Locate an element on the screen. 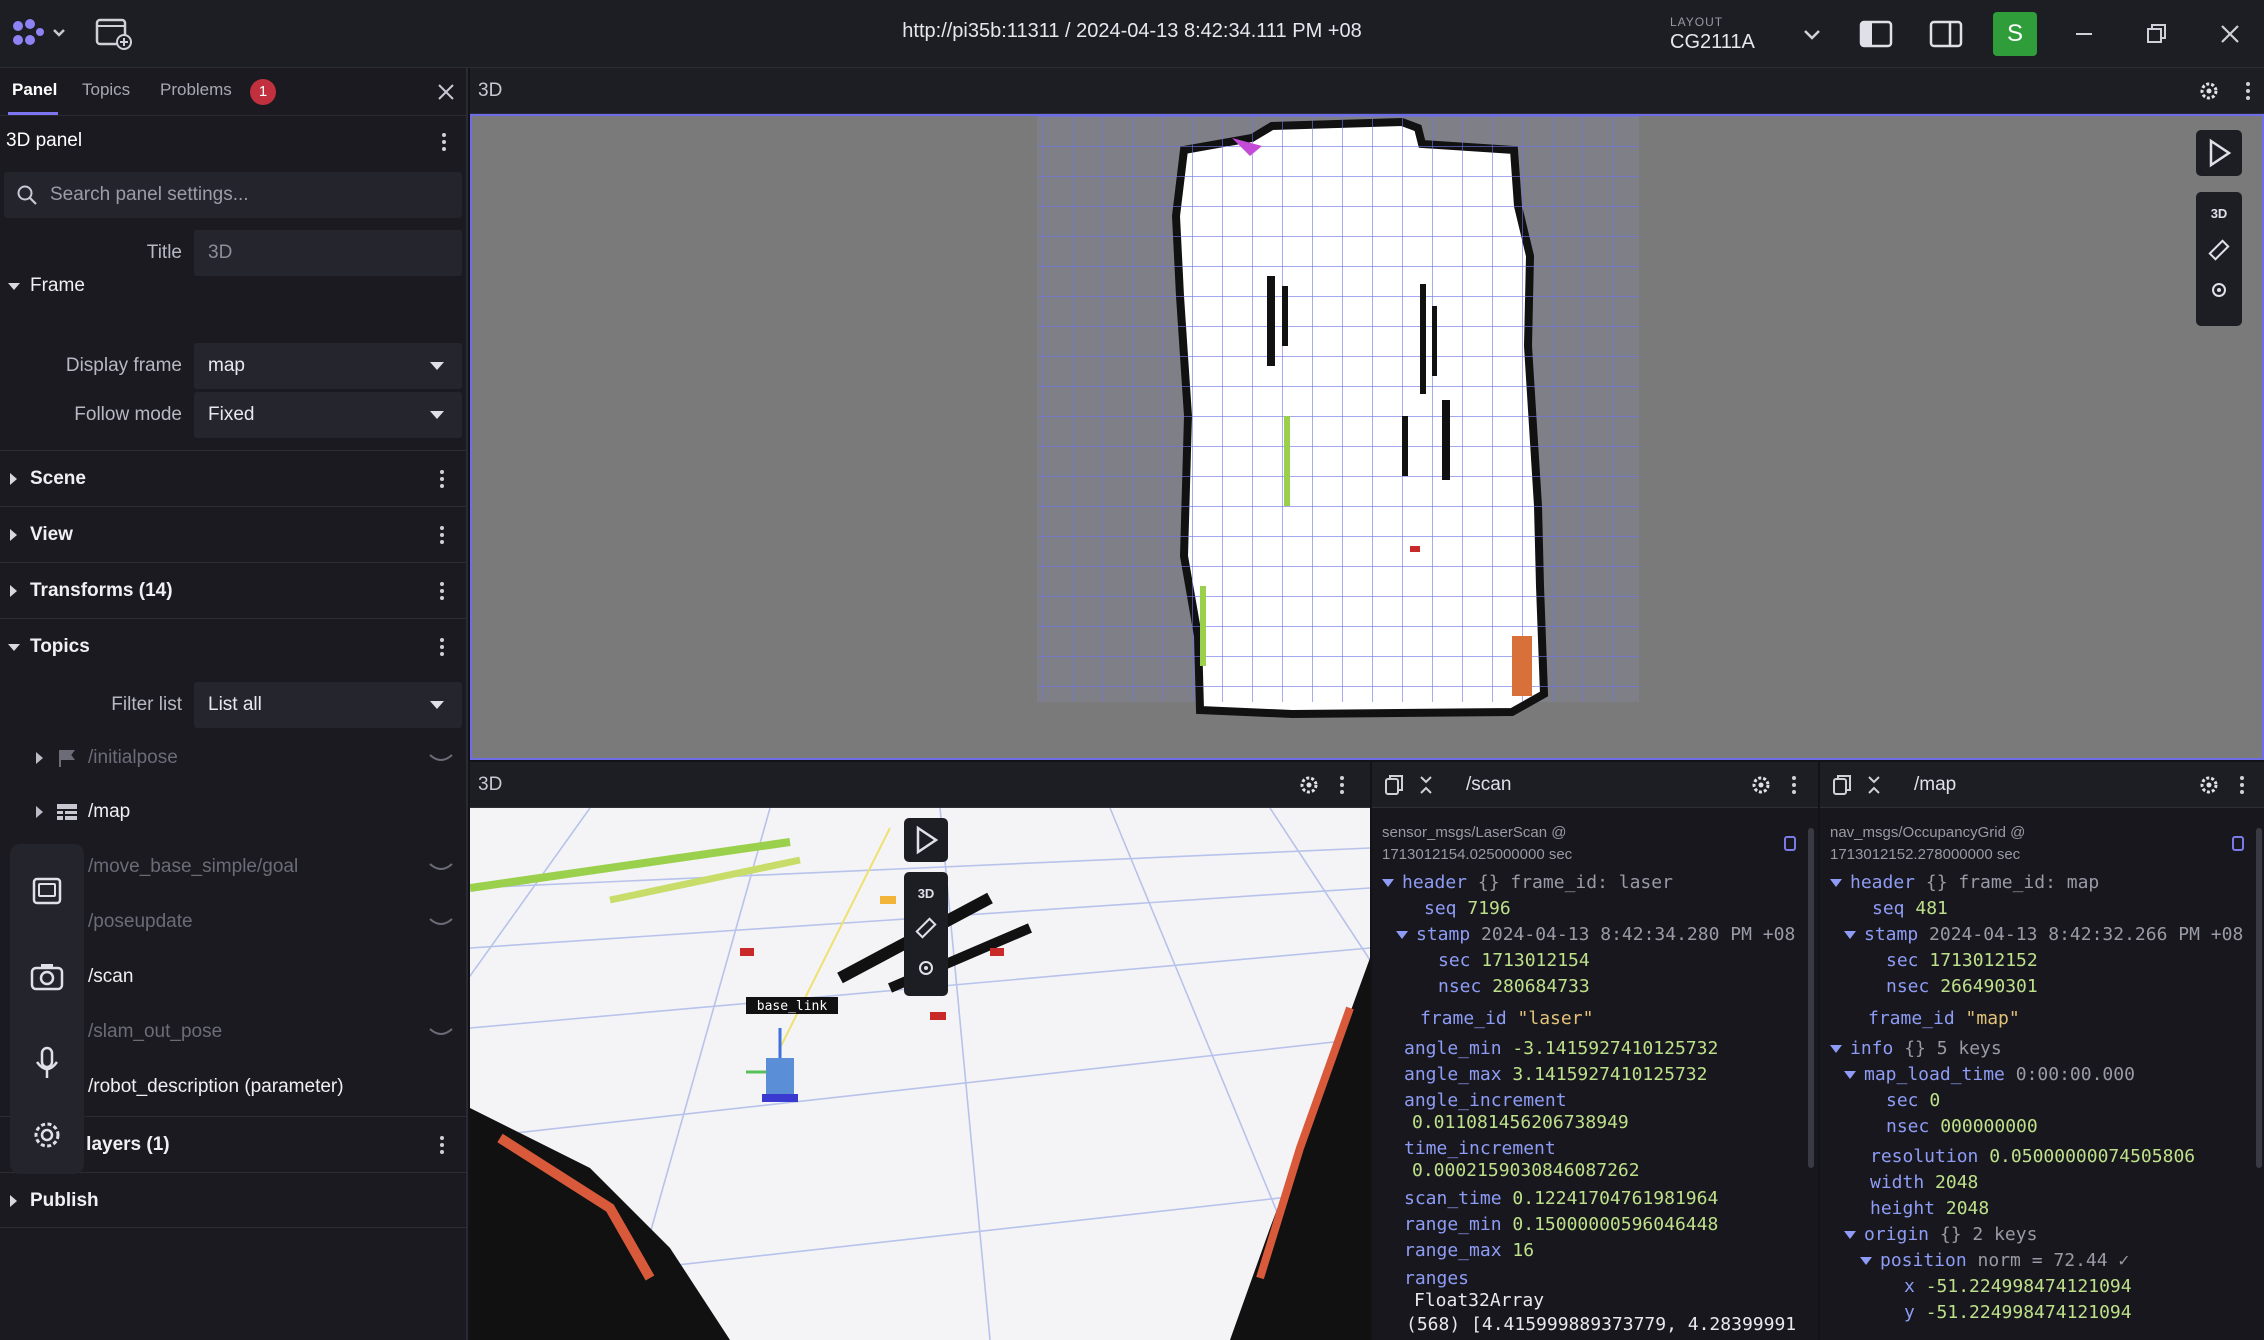 This screenshot has width=2264, height=1340. tree-row-angle-increment-key: angle_increment is located at coordinates (1485, 1100).